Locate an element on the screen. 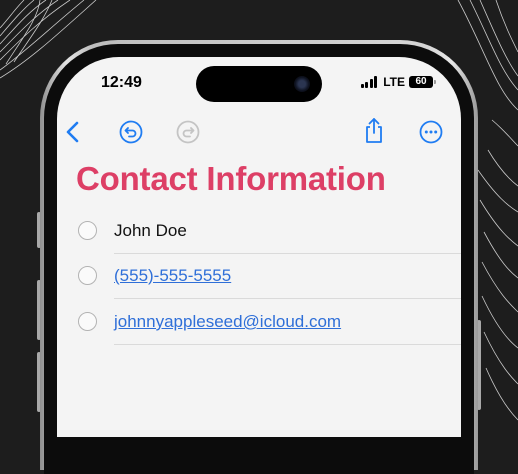  status-time: 12:49 is located at coordinates (121, 82).